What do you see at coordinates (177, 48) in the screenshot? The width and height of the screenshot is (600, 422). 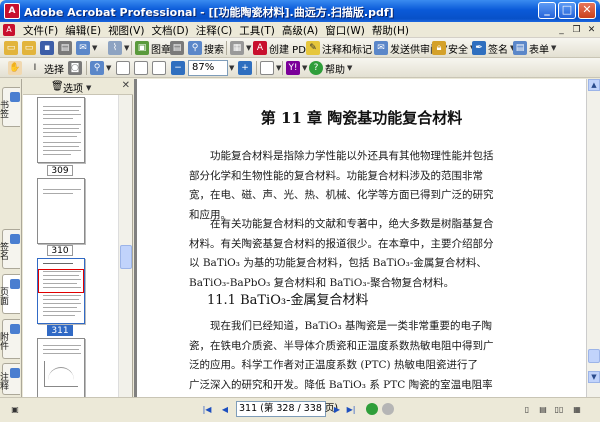 I see `print-tool-button: ▤` at bounding box center [177, 48].